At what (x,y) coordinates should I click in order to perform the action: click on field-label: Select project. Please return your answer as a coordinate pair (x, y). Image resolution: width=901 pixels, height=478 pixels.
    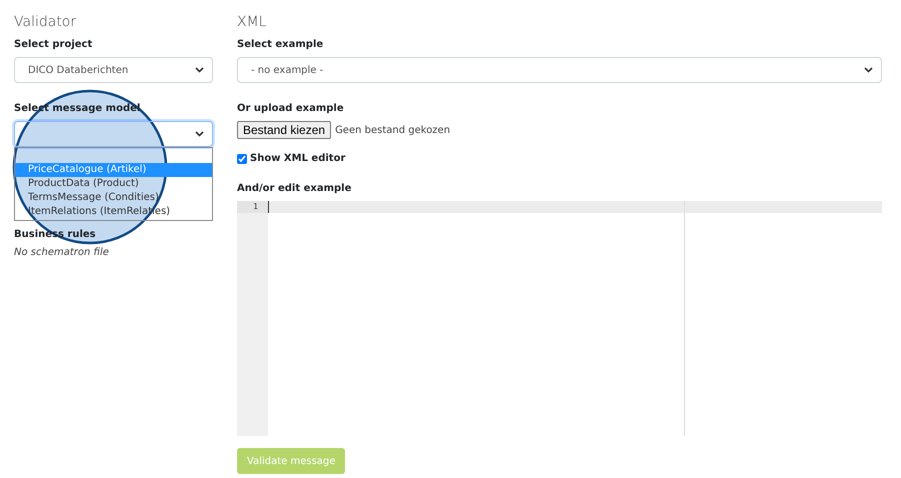
    Looking at the image, I should click on (54, 44).